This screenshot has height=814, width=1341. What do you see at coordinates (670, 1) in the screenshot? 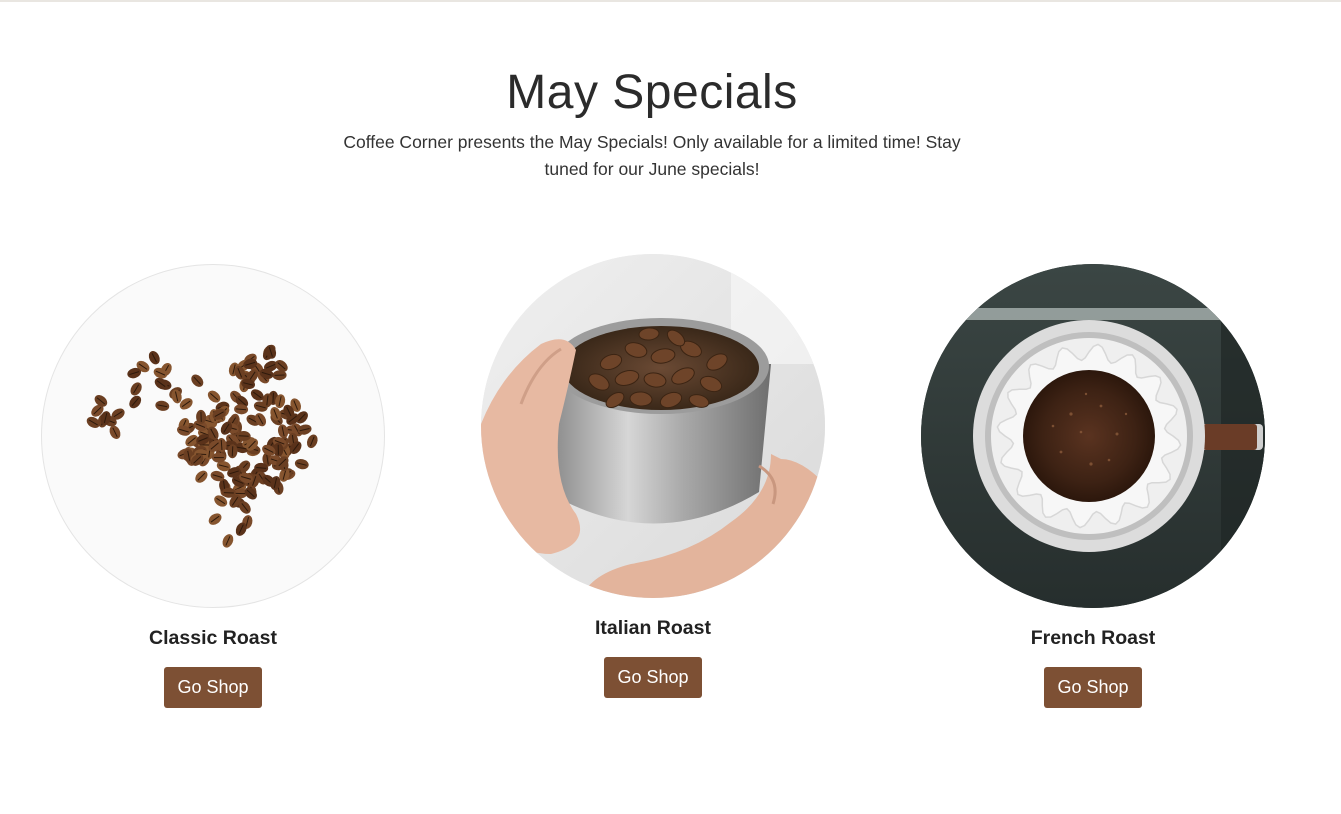
I see `top-divider` at bounding box center [670, 1].